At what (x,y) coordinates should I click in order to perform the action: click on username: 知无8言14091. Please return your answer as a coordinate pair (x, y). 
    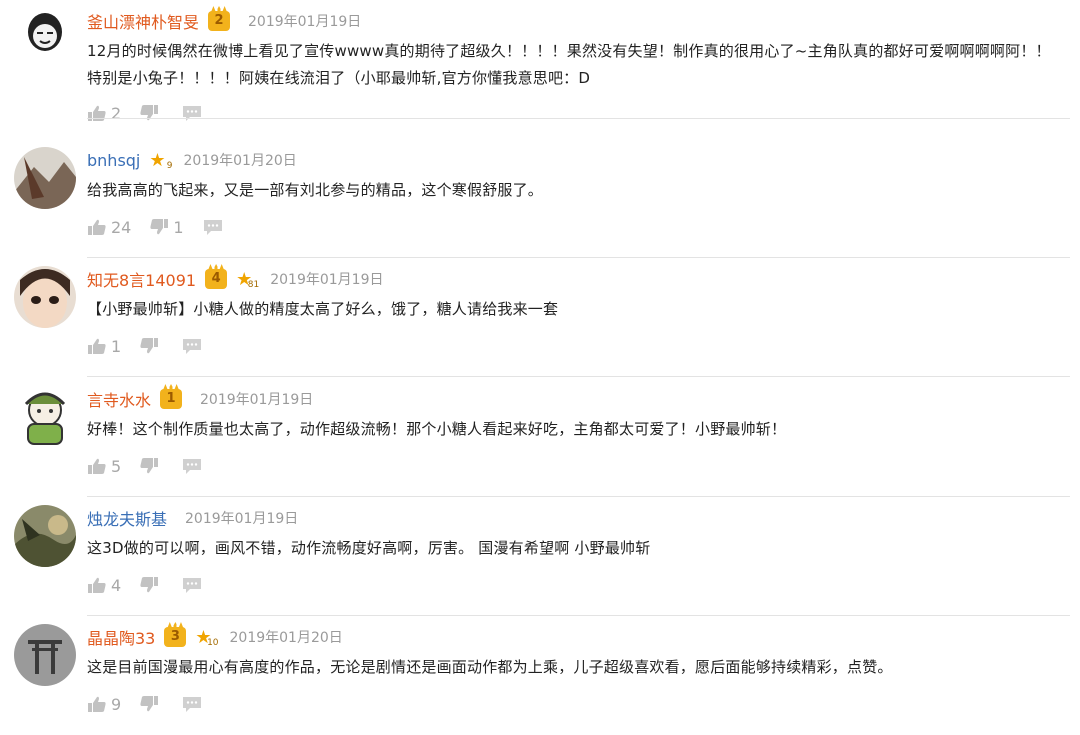
    Looking at the image, I should click on (141, 279).